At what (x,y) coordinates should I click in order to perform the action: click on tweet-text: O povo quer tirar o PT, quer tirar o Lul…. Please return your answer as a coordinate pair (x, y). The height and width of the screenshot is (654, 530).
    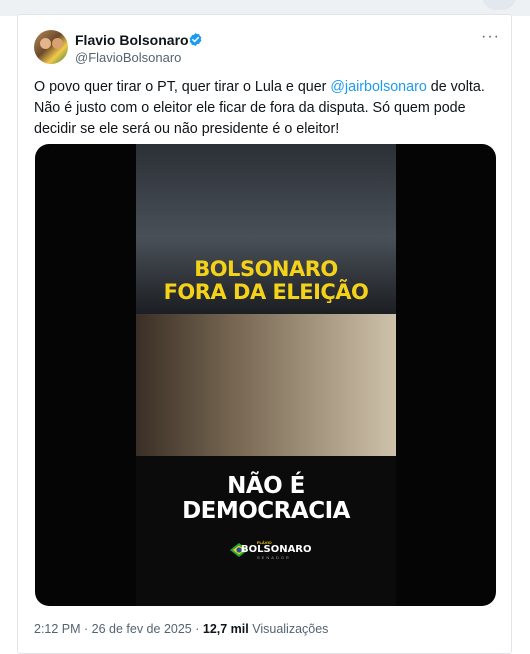
    Looking at the image, I should click on (265, 108).